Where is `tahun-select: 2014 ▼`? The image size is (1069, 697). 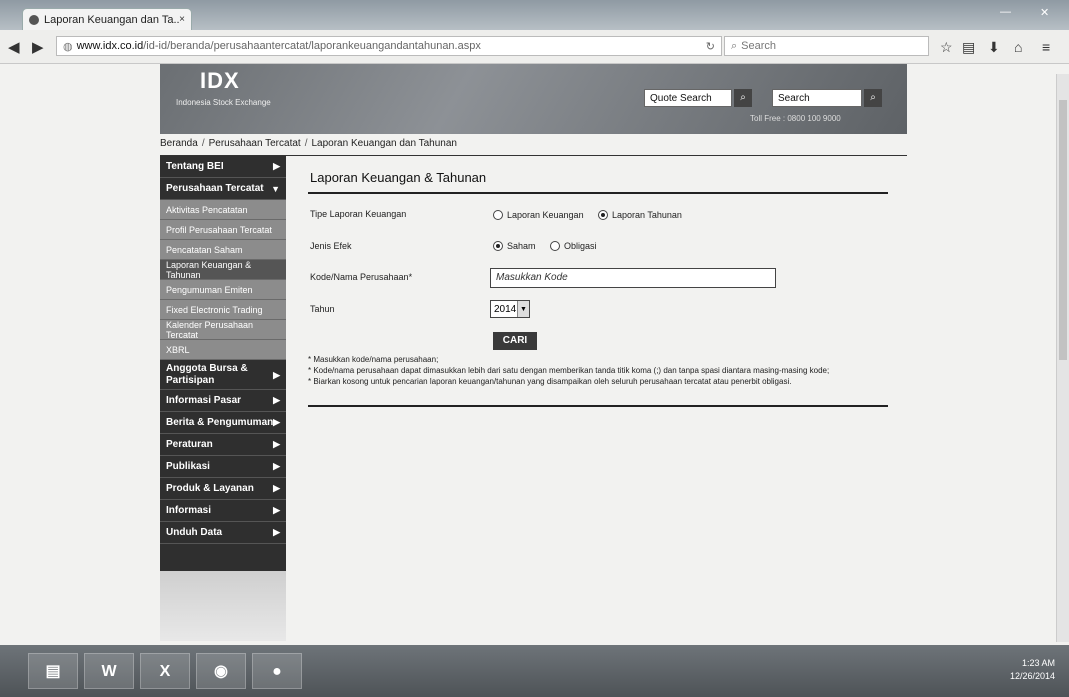
tahun-select: 2014 ▼ is located at coordinates (510, 309).